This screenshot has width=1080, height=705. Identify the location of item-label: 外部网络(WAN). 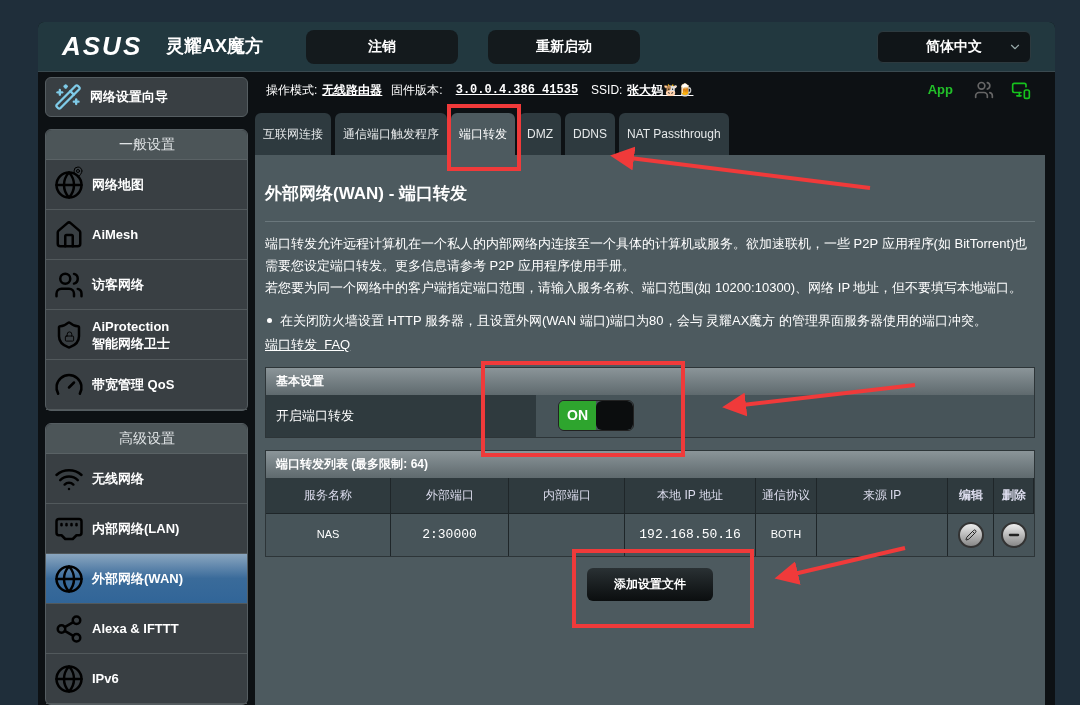
(137, 578).